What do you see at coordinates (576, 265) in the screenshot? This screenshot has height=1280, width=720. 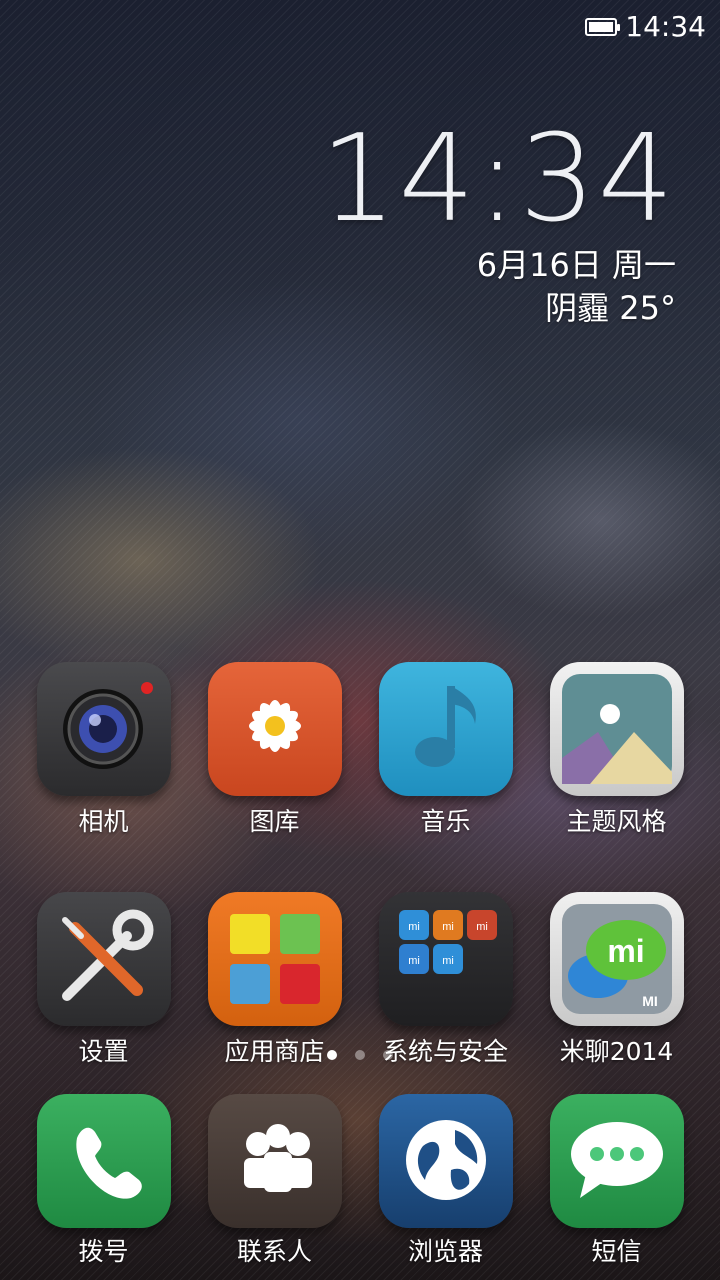 I see `clock-date: 6月16日 周一` at bounding box center [576, 265].